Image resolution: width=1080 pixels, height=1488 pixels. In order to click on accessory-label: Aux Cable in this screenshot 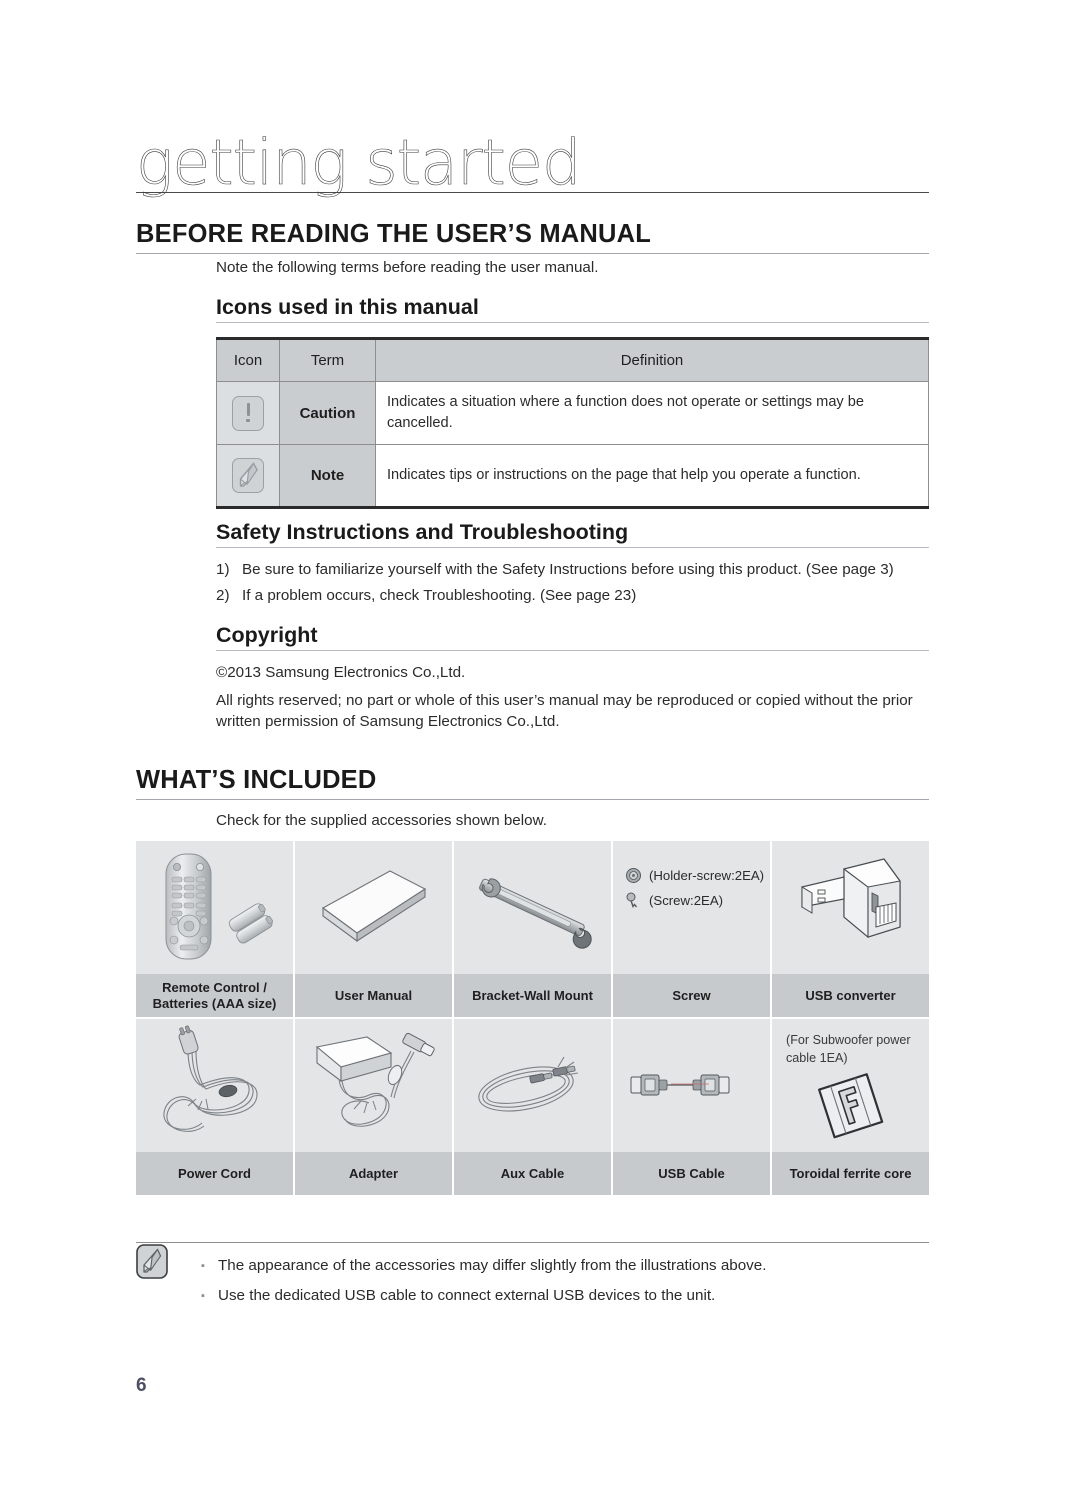, I will do `click(532, 1173)`.